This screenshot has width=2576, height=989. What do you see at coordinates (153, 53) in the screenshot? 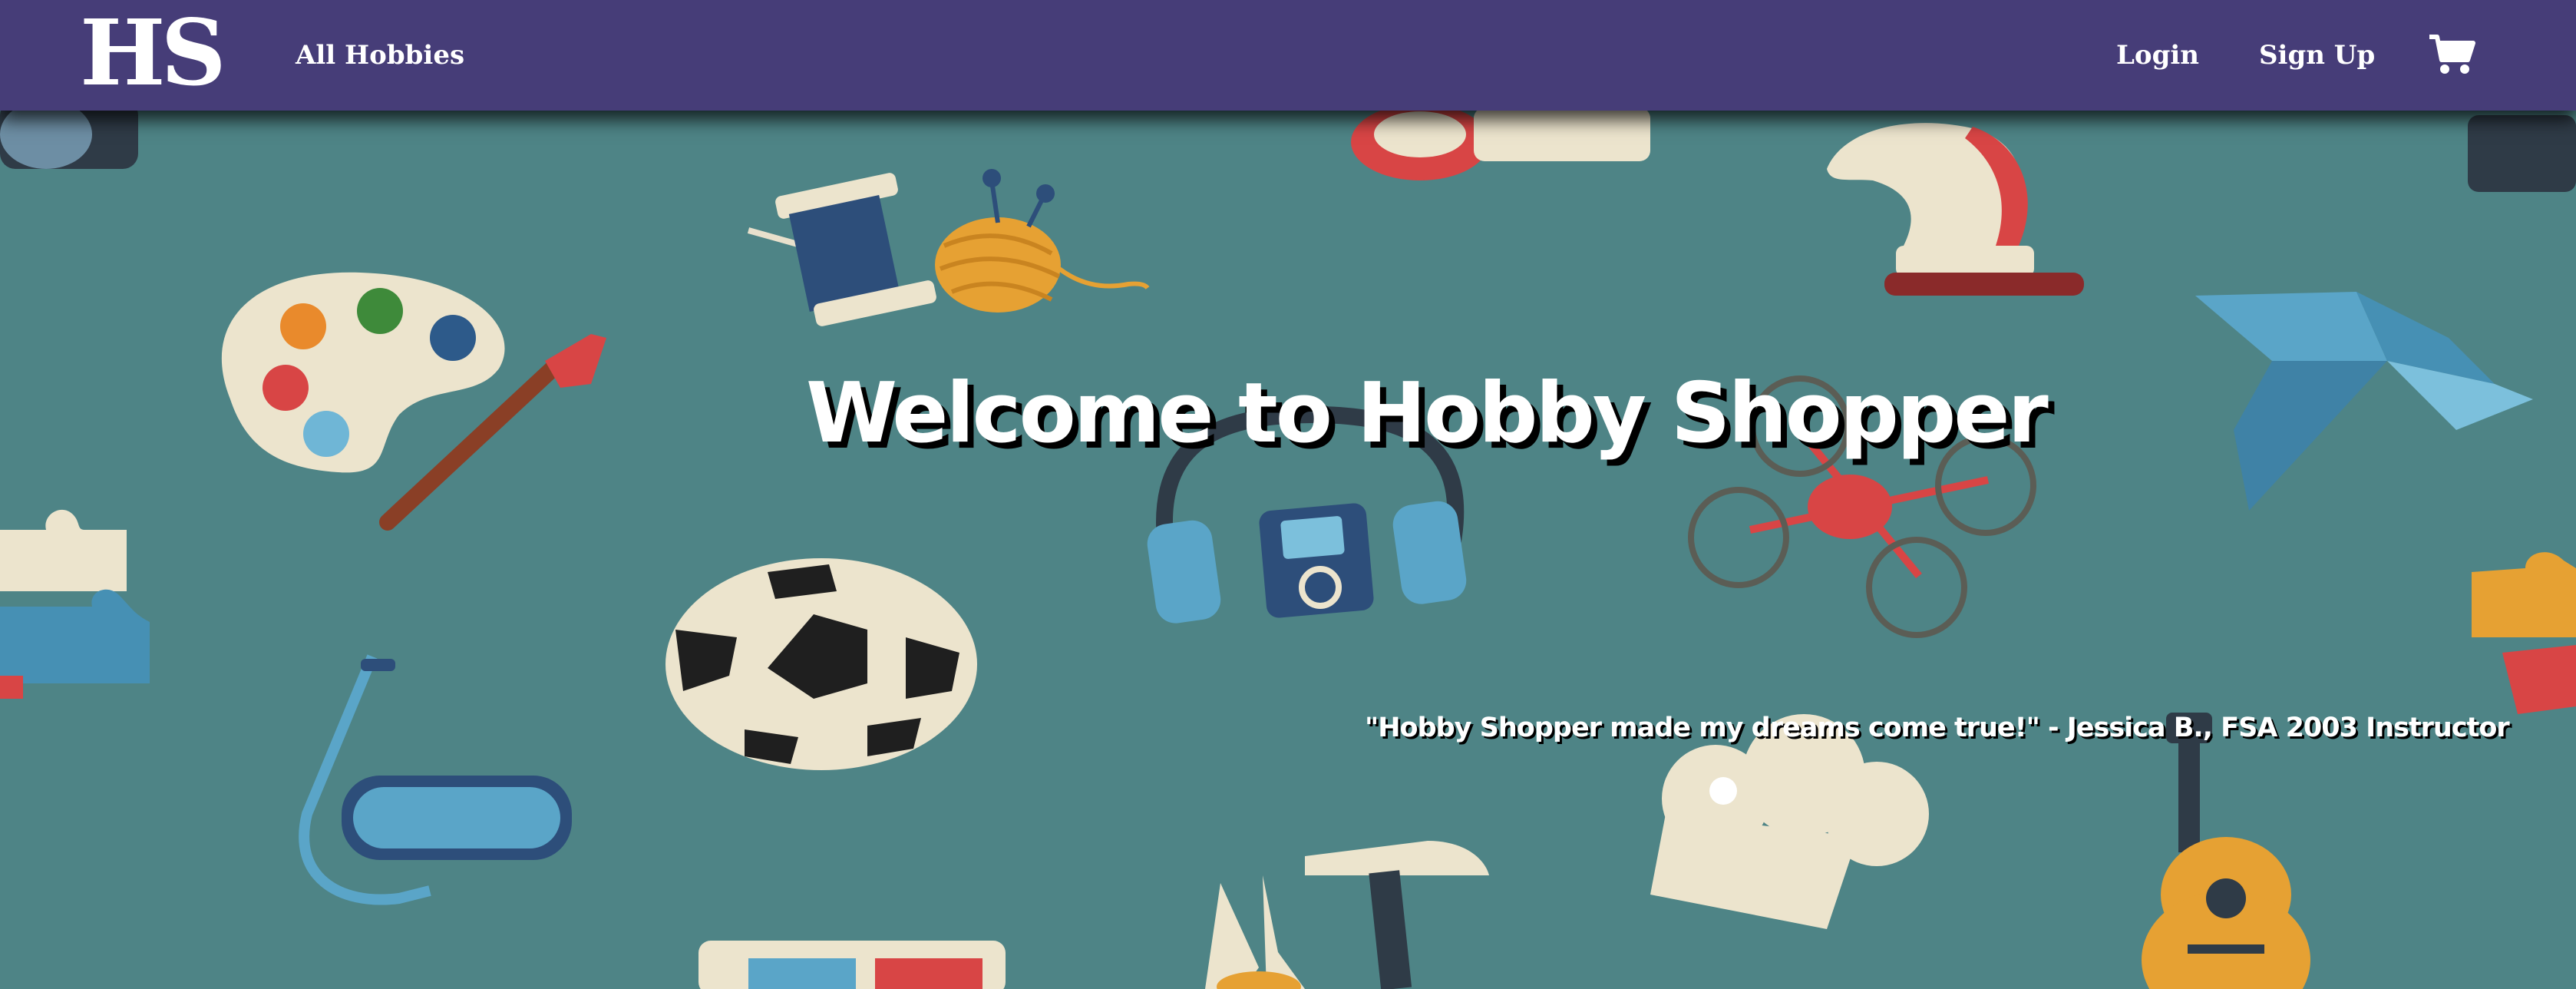
I see `logo-home-link: HS` at bounding box center [153, 53].